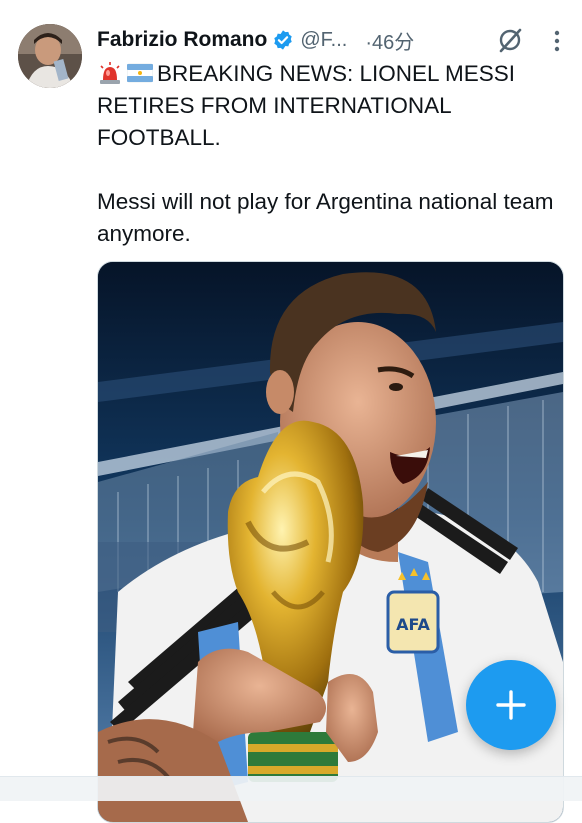 This screenshot has width=582, height=823. I want to click on more-options-icon, so click(557, 41).